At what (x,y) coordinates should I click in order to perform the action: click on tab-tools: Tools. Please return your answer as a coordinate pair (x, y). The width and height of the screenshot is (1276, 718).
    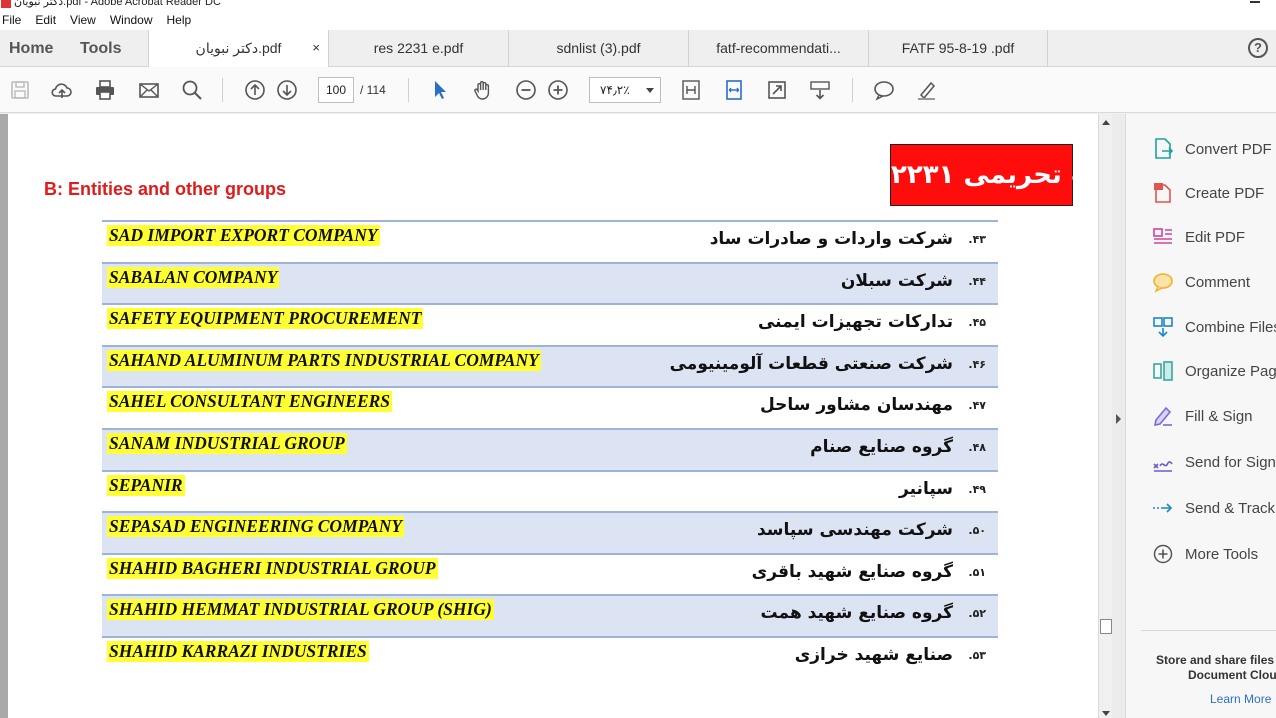
    Looking at the image, I should click on (100, 48).